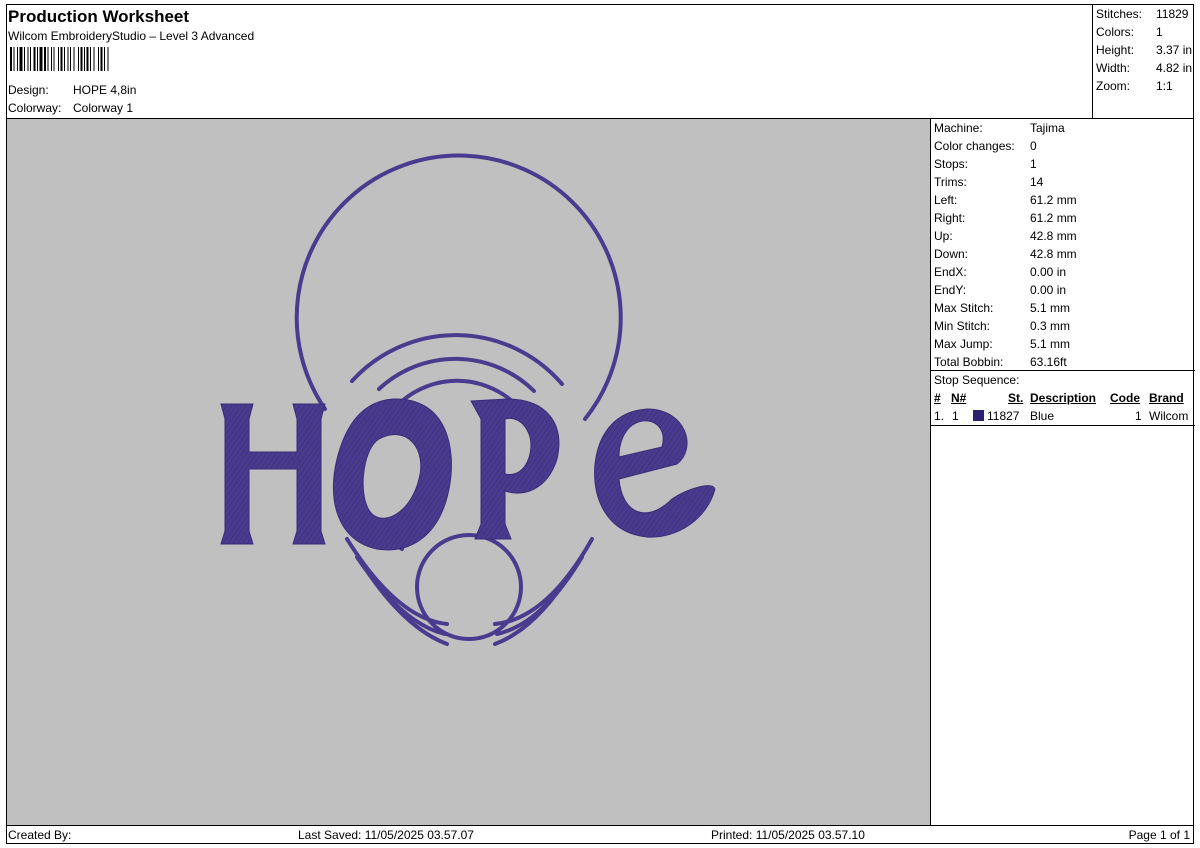 The width and height of the screenshot is (1200, 848). I want to click on info-down: Down: 42.8 mm, so click(1005, 254).